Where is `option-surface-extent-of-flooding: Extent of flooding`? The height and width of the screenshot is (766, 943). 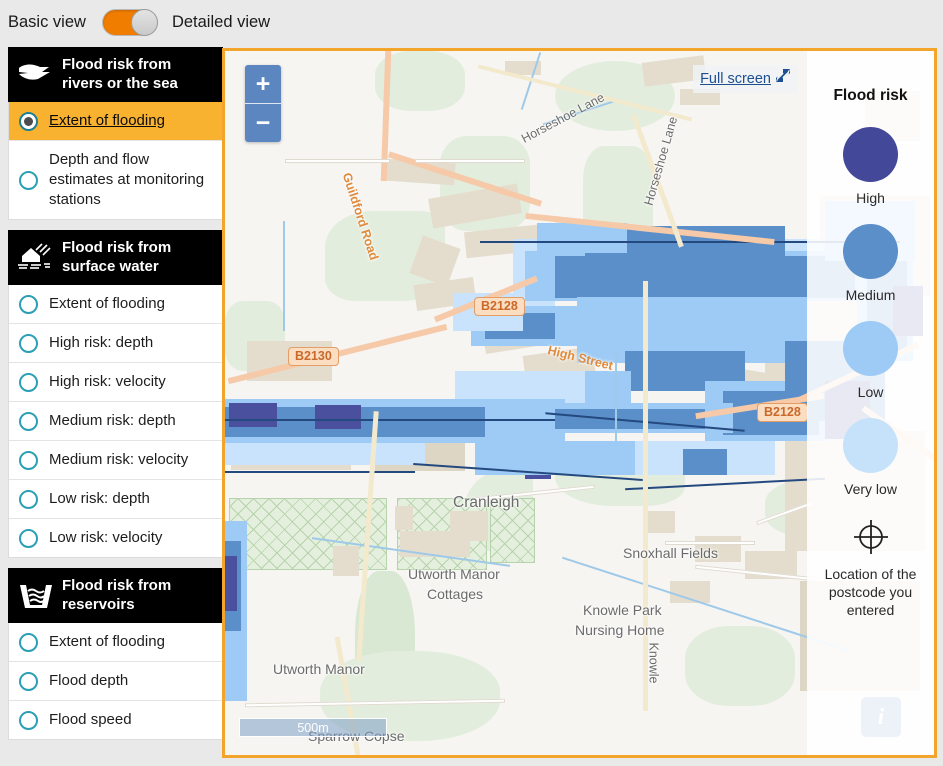
option-surface-extent-of-flooding: Extent of flooding is located at coordinates (115, 304).